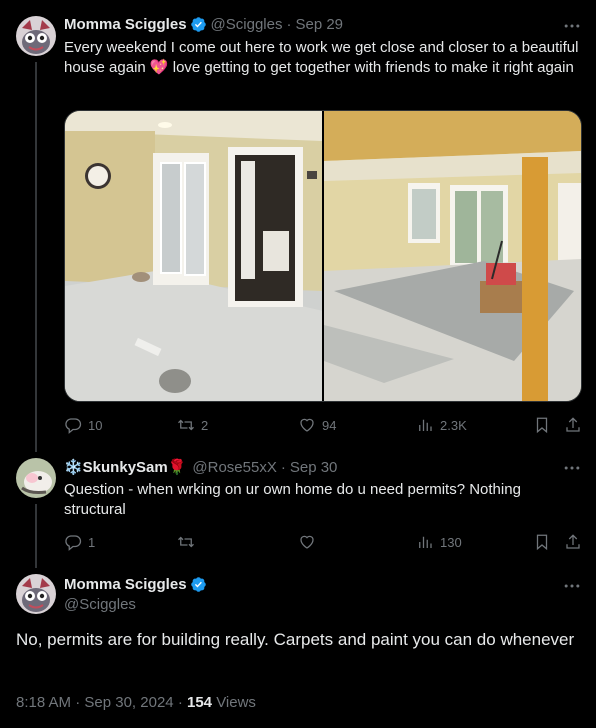  I want to click on like-button, so click(310, 542).